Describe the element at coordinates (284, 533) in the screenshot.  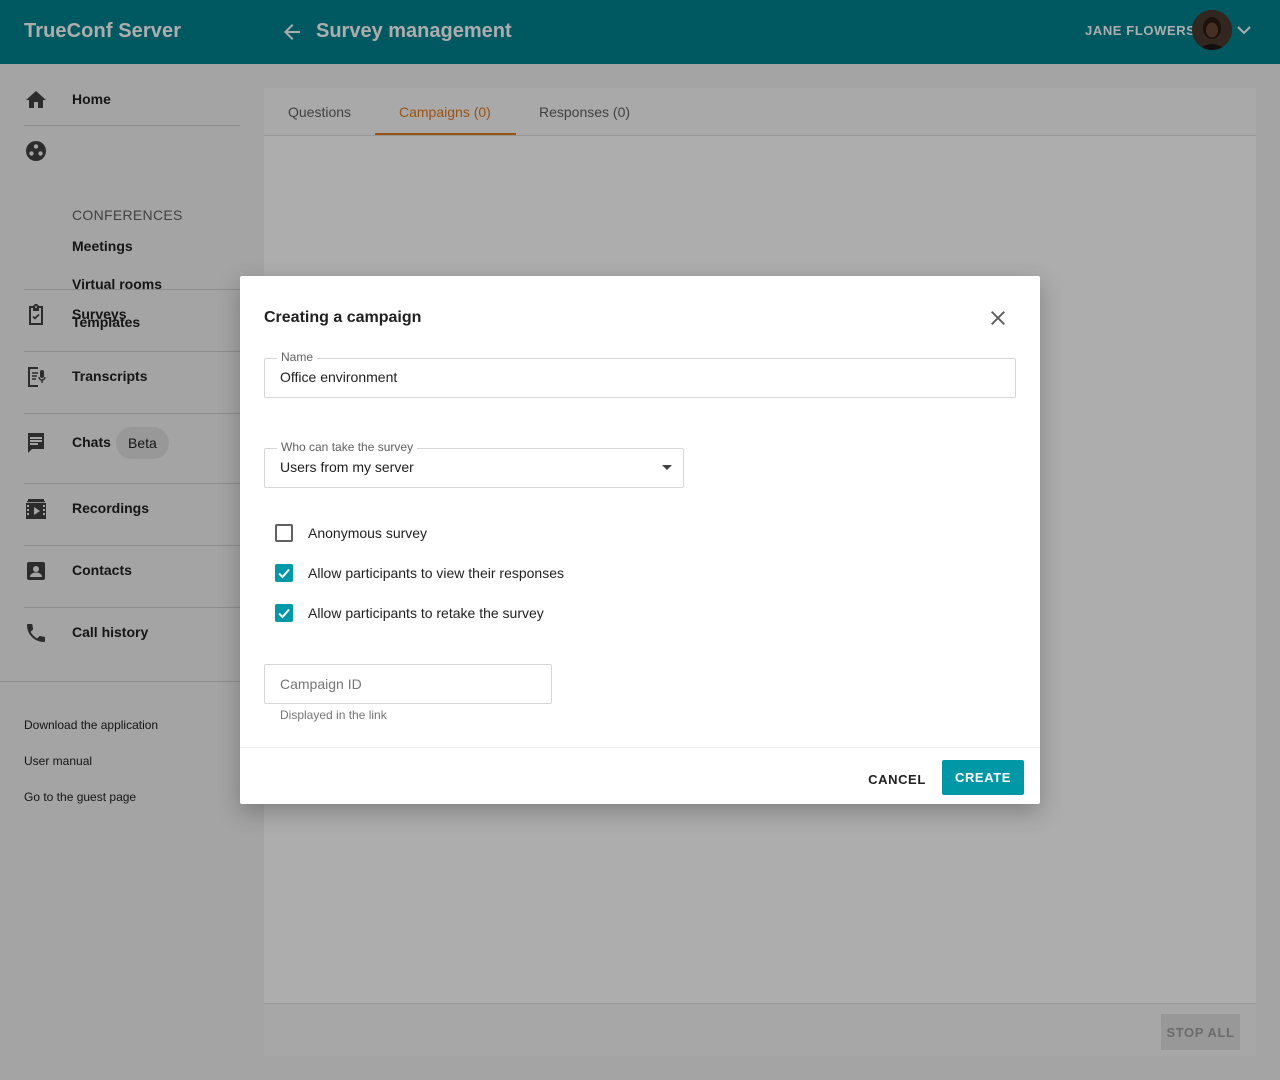
I see `anonymous-survey-checkbox` at that location.